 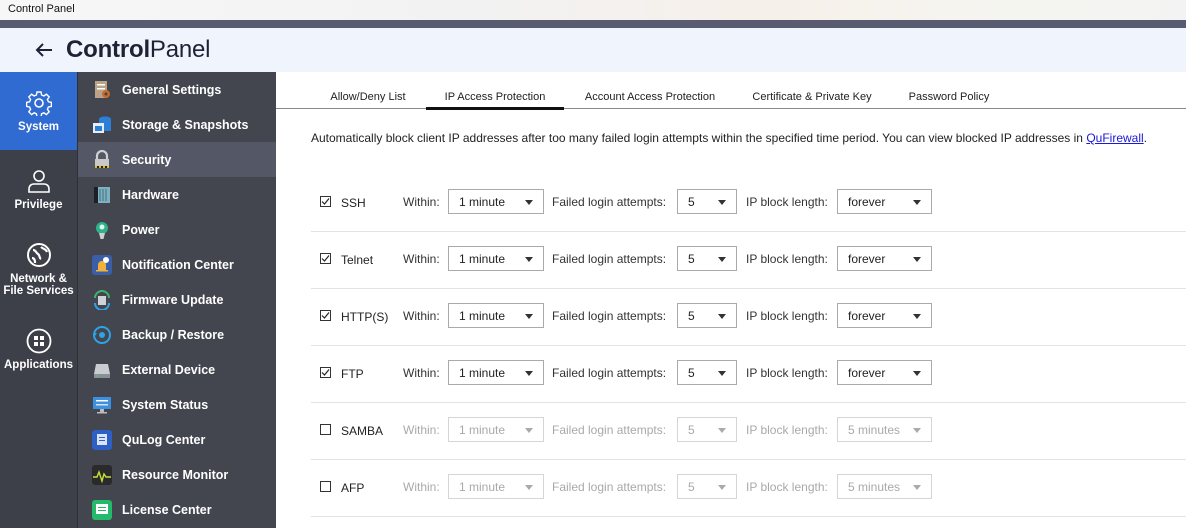 What do you see at coordinates (1114, 138) in the screenshot?
I see `qufirewall-link: QuFirewall` at bounding box center [1114, 138].